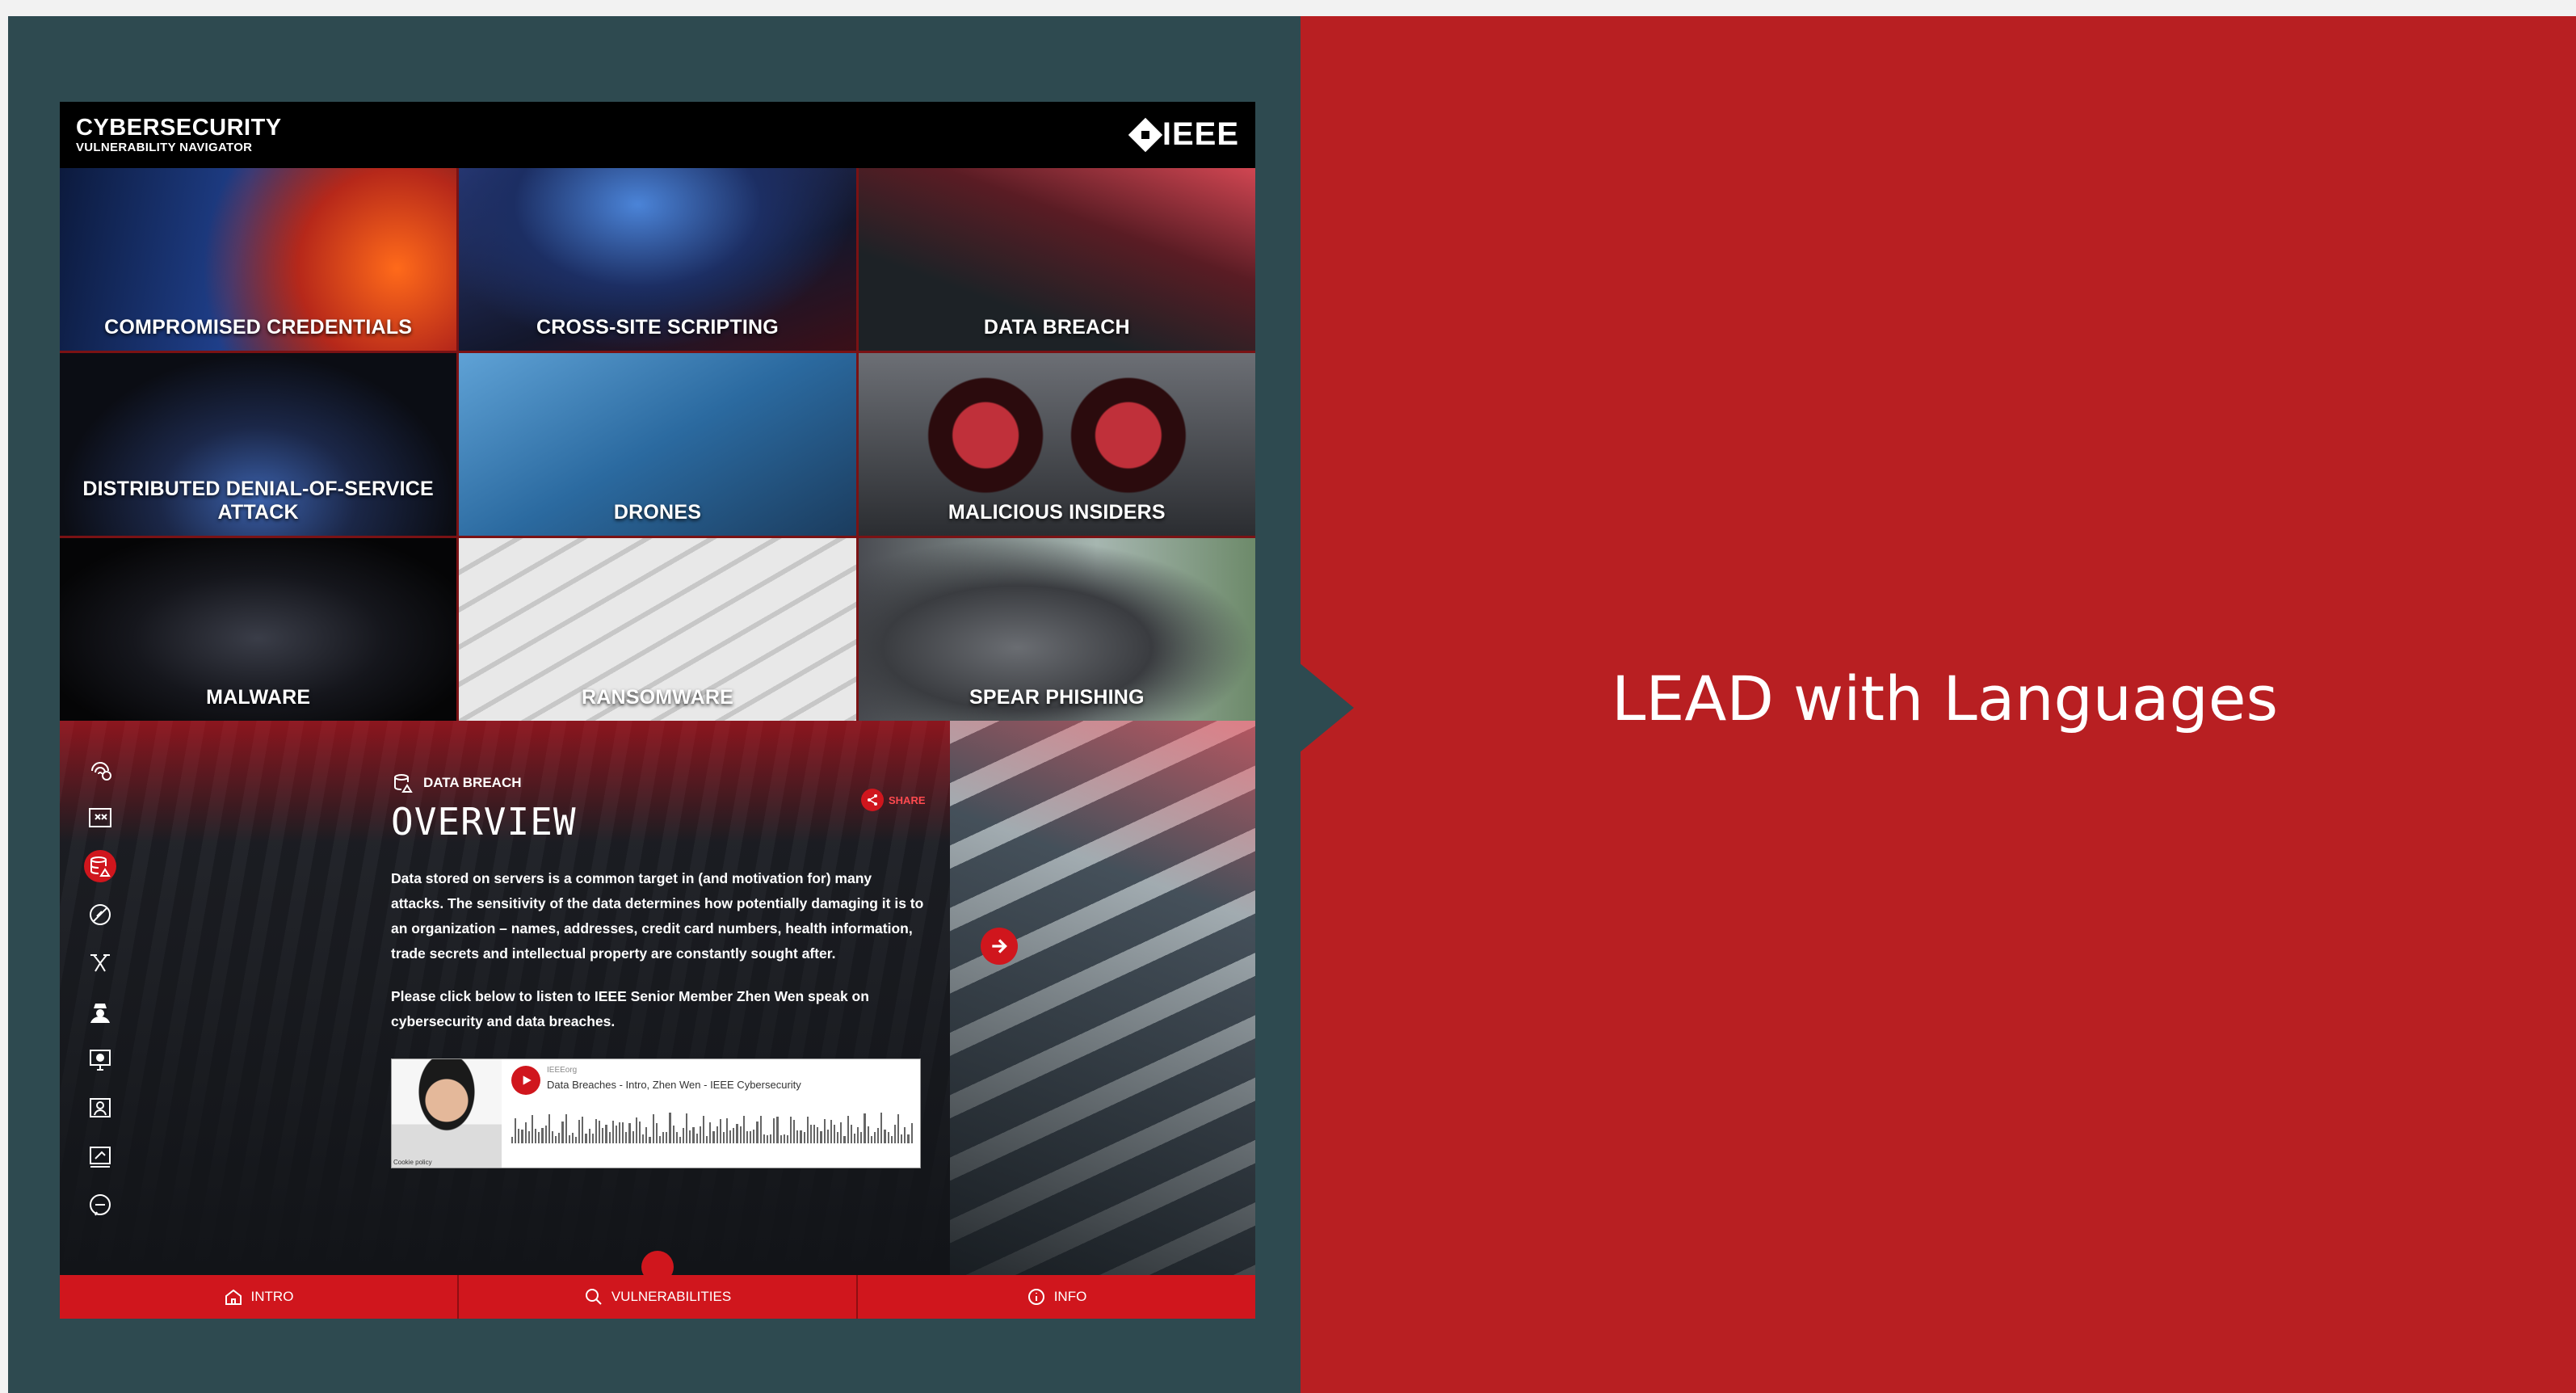 The width and height of the screenshot is (2576, 1393). Describe the element at coordinates (1056, 444) in the screenshot. I see `tile-malicious-insiders: MALICIOUS INSIDERS` at that location.